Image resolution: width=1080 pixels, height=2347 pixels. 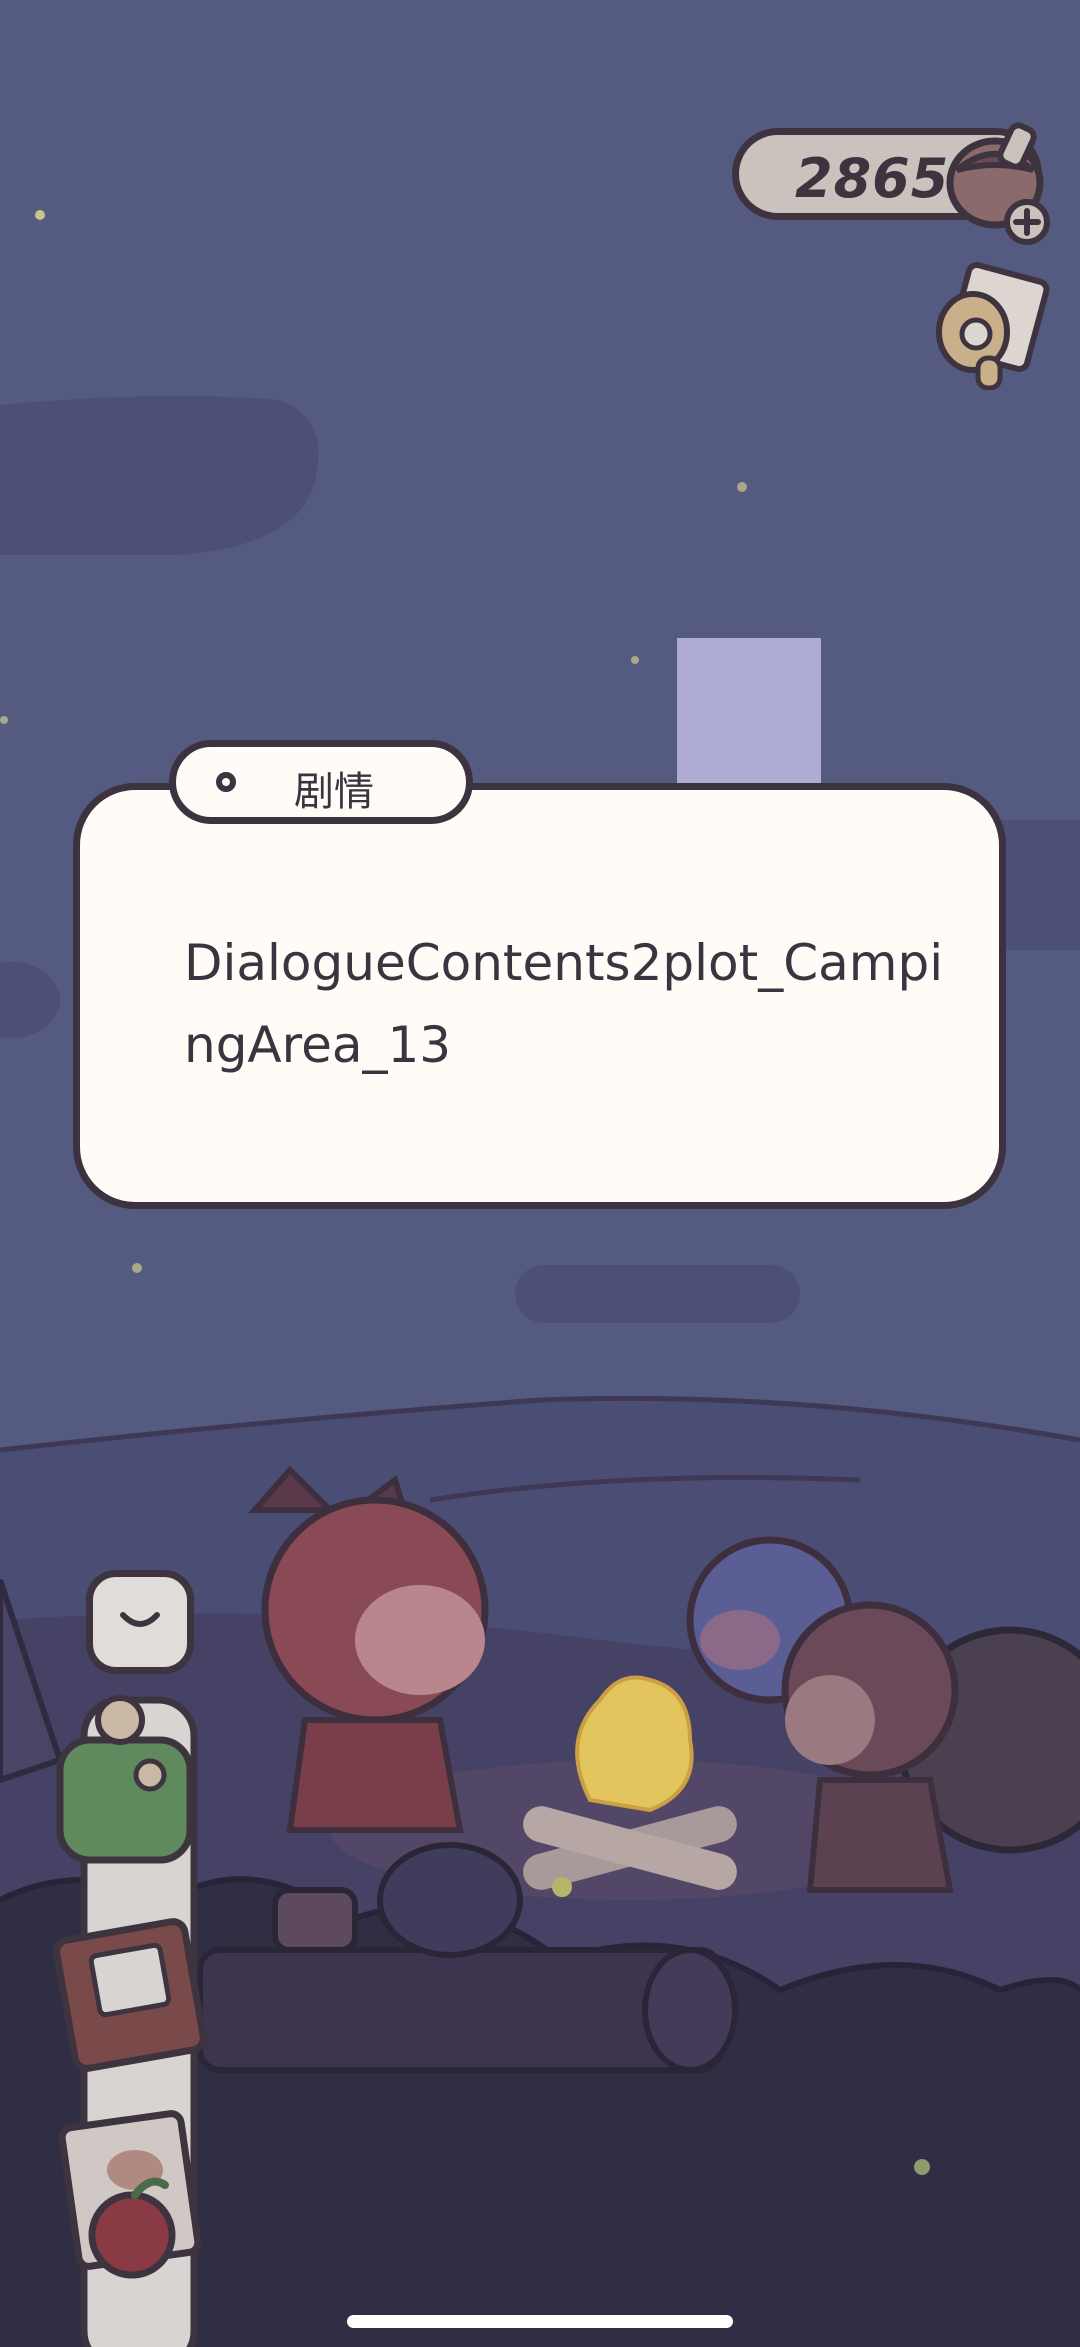 I want to click on dialogue-text: DialogueContents2plot_CampingArea_13, so click(x=564, y=1004).